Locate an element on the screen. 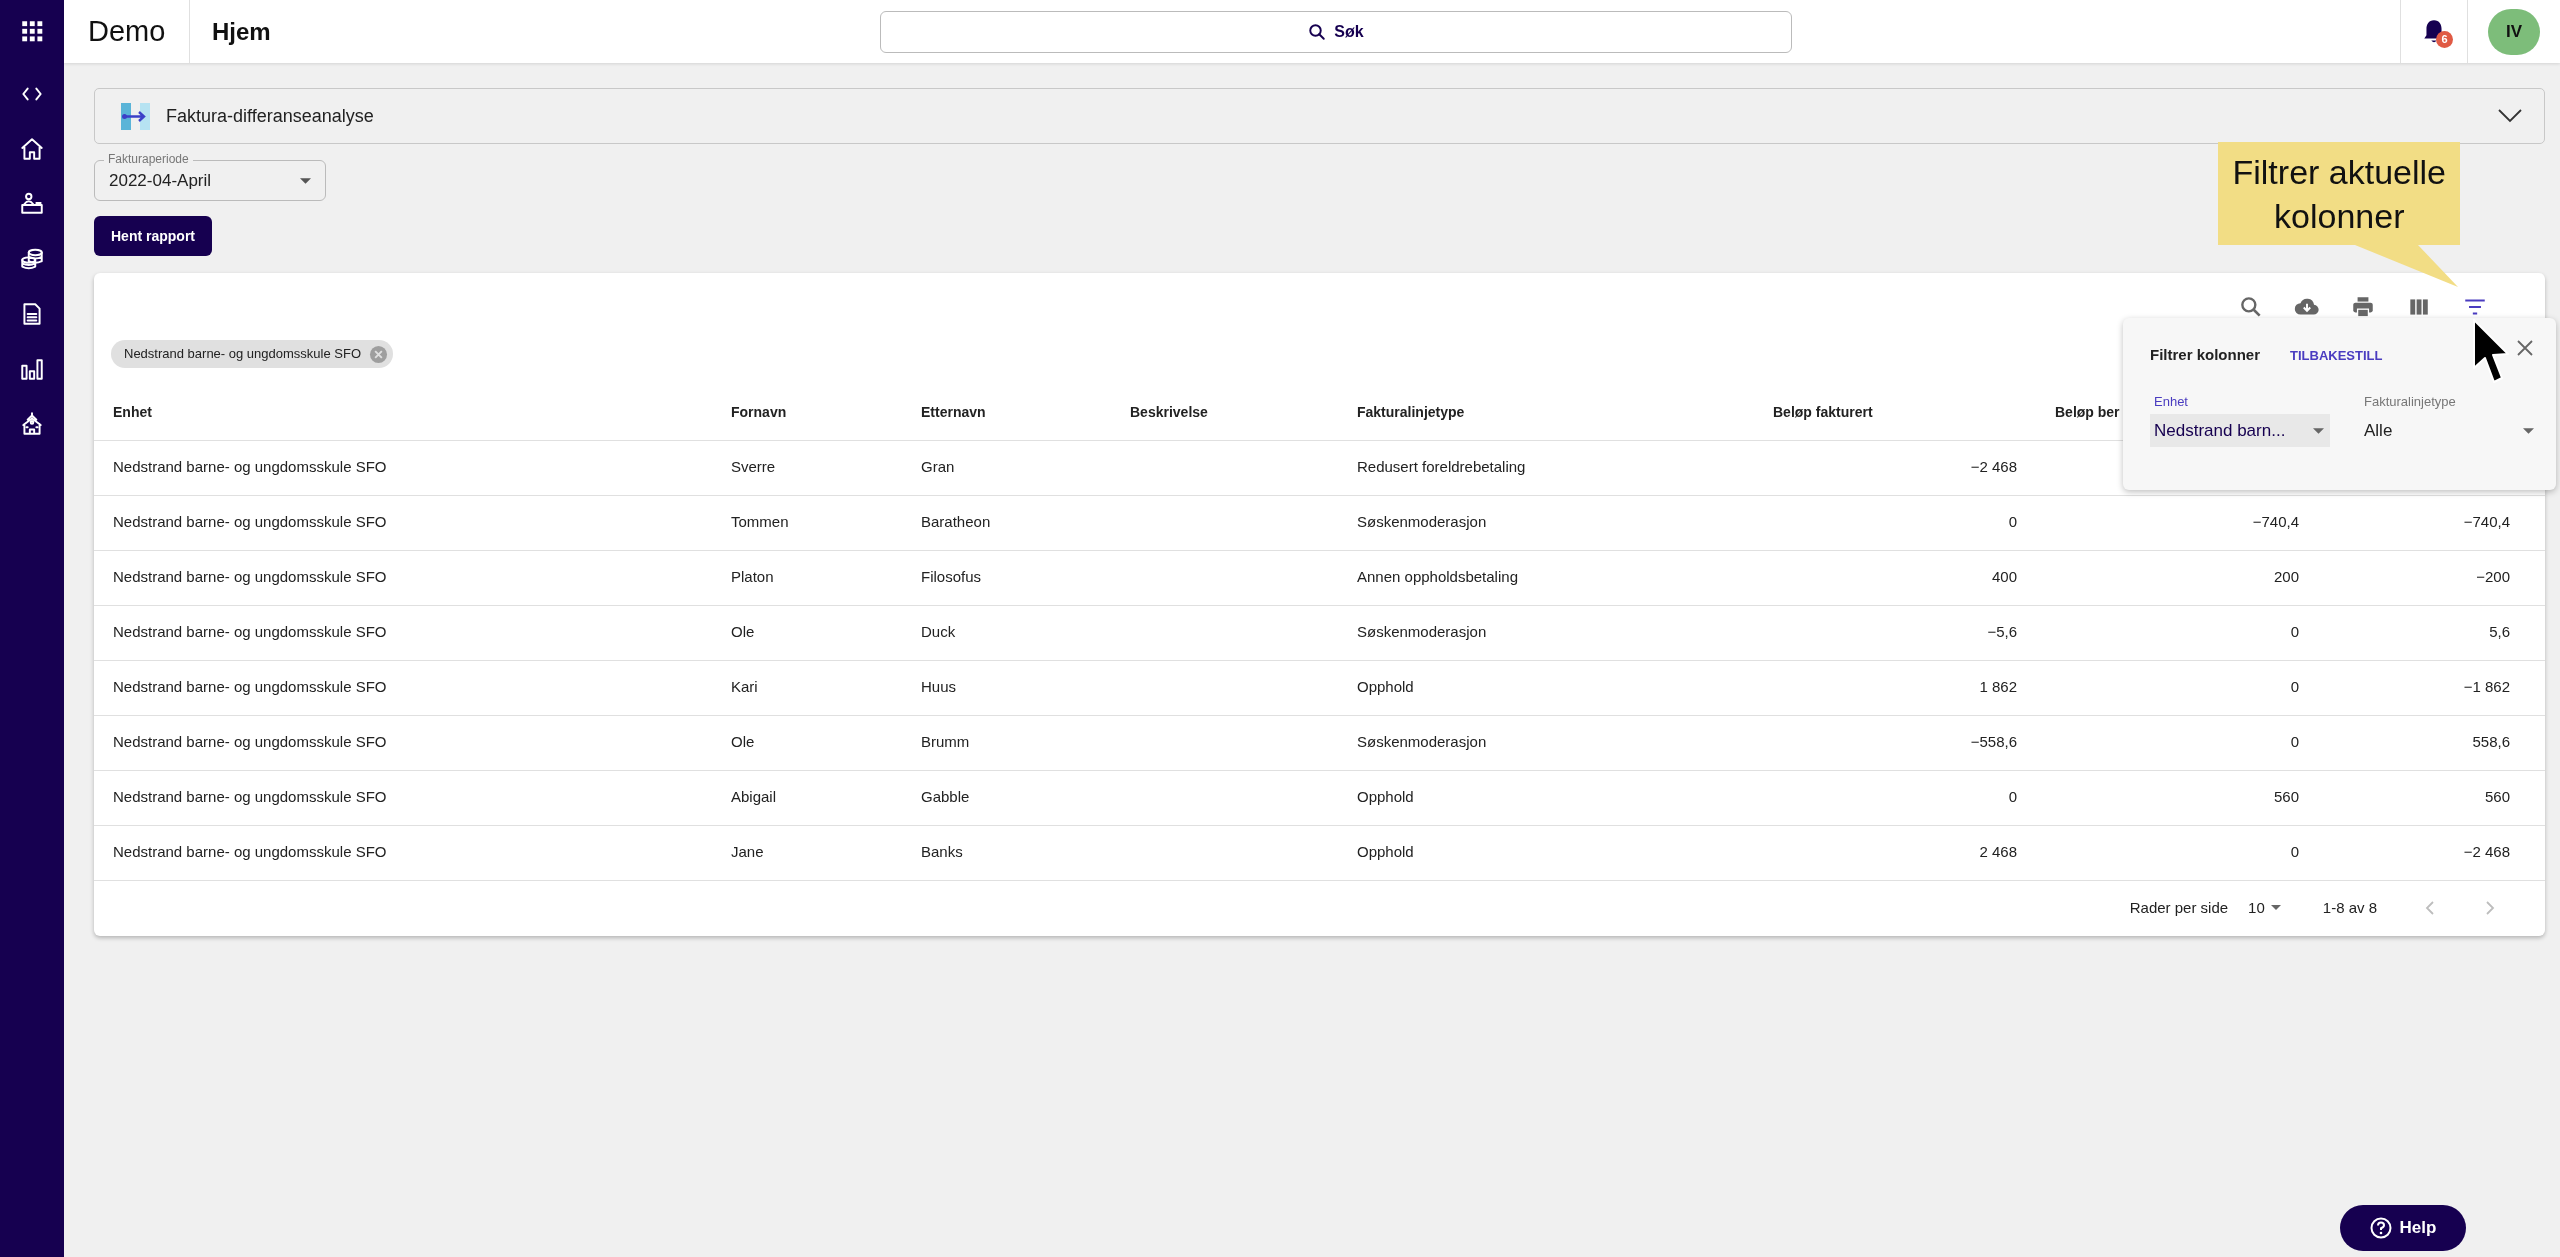 The image size is (2560, 1257). table-cell: Filosofus is located at coordinates (951, 577).